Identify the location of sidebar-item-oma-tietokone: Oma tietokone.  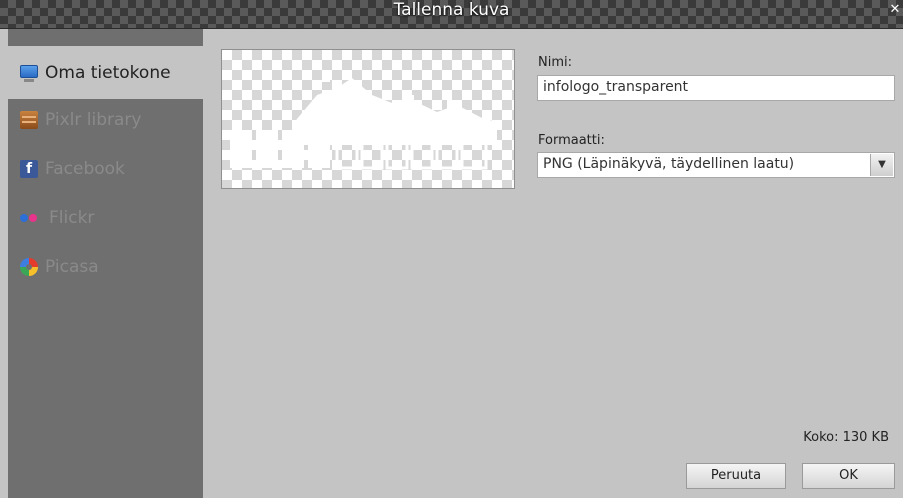
(105, 72).